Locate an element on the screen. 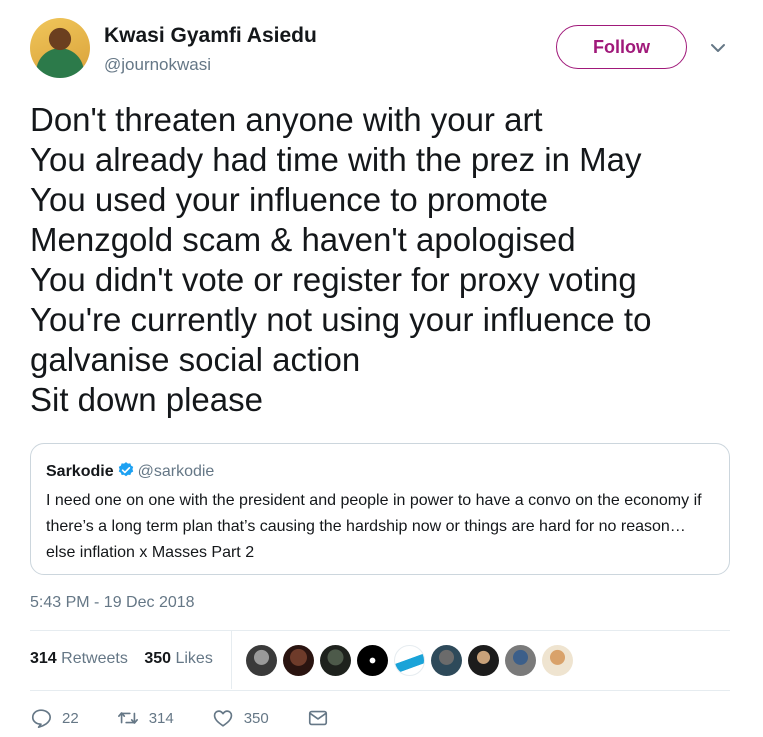 The image size is (763, 737). likes-label: Likes is located at coordinates (194, 658).